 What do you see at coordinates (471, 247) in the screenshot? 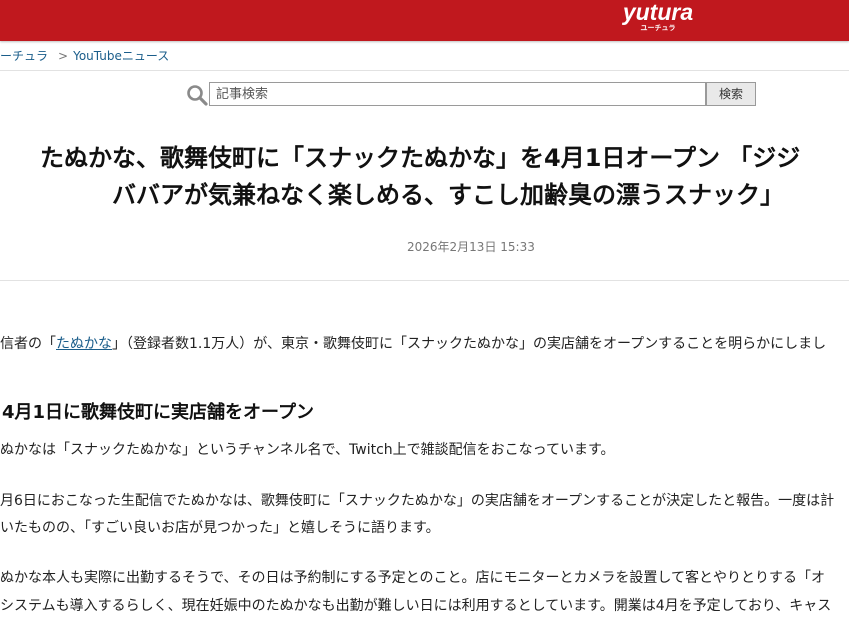
I see `article-date: 2026年2月13日 15:33` at bounding box center [471, 247].